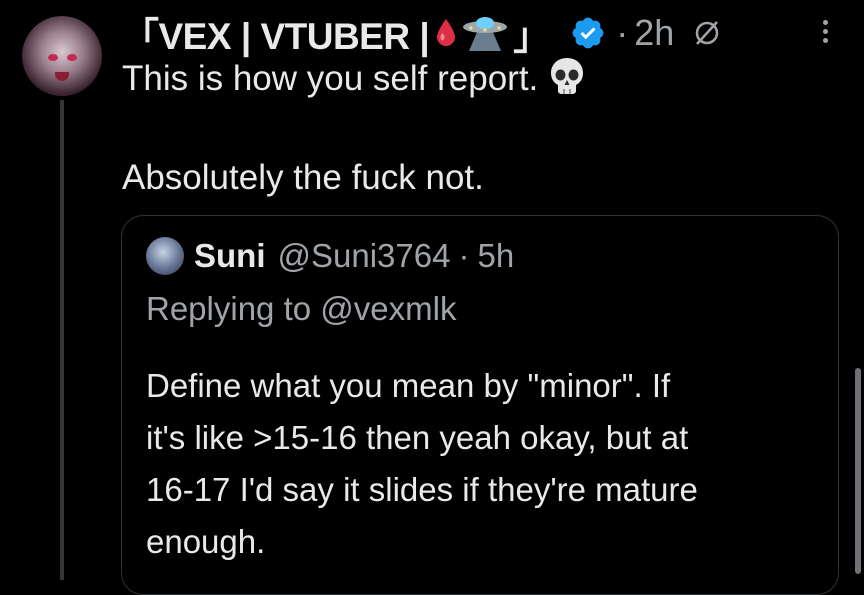 The width and height of the screenshot is (864, 595). Describe the element at coordinates (301, 308) in the screenshot. I see `quoted-replying-to: Replying to @vexmlk` at that location.